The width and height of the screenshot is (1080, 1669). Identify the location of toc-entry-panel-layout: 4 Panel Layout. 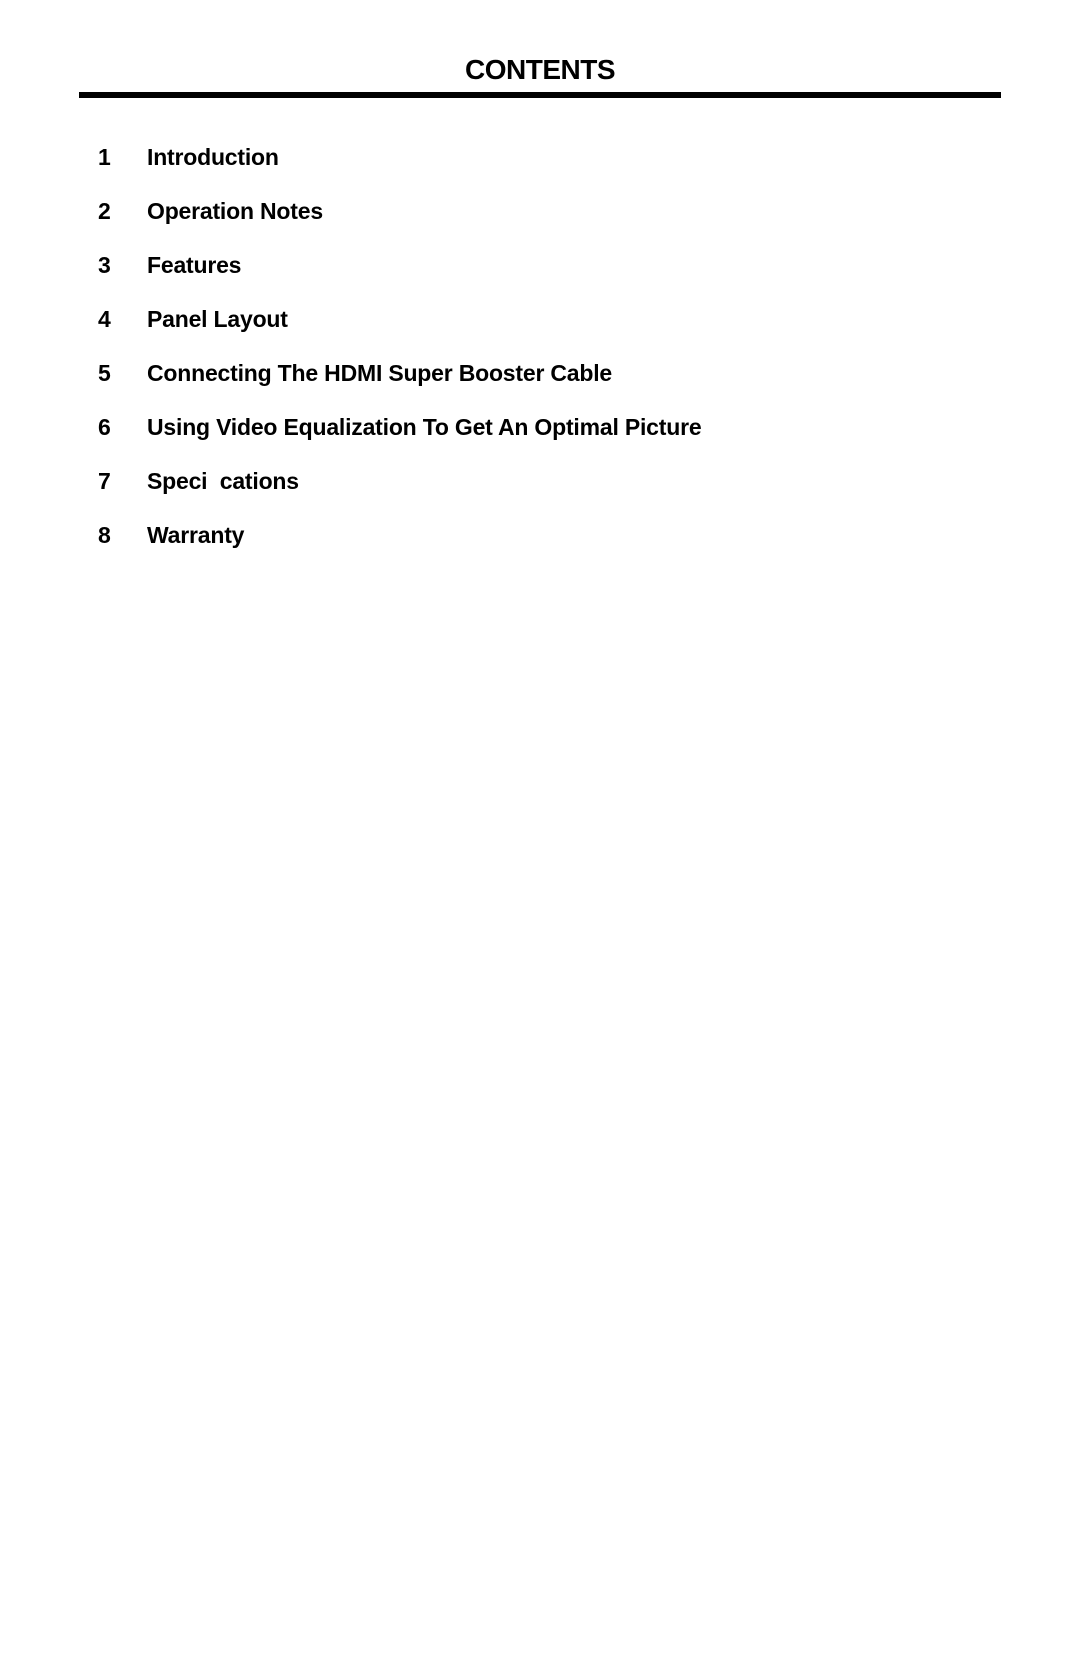
(193, 333).